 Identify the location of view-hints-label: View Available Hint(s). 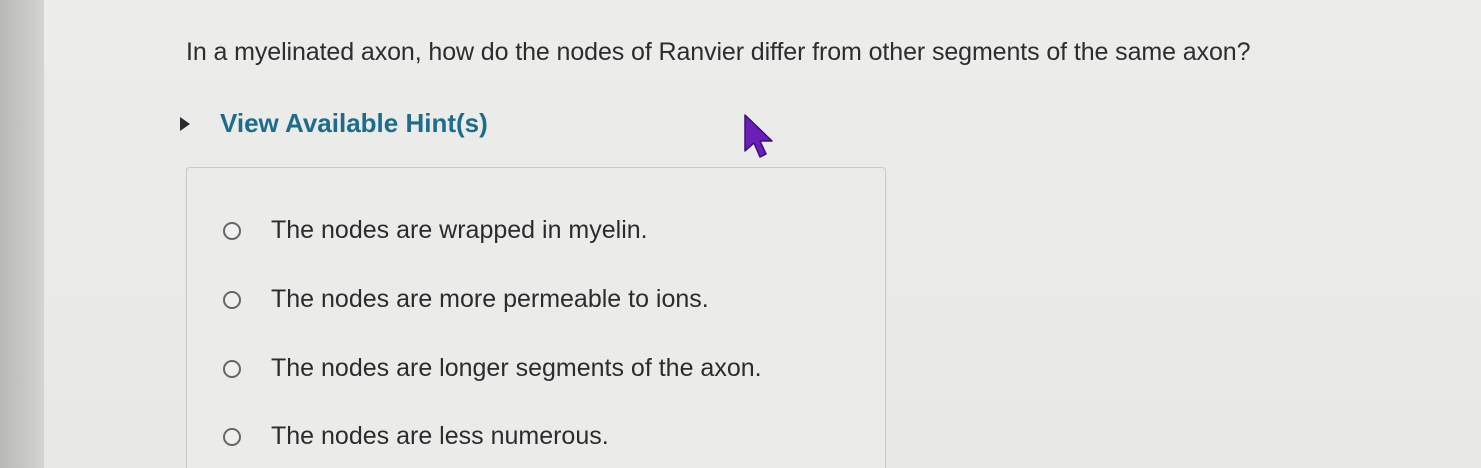
(354, 123).